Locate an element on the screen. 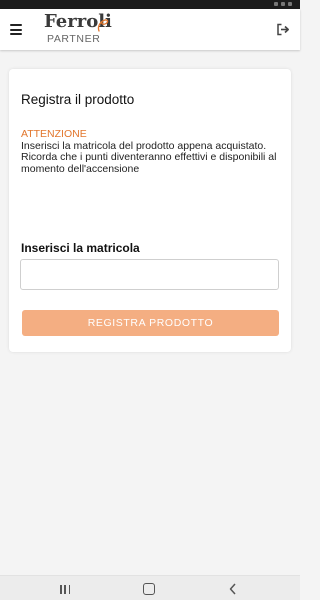 Image resolution: width=320 pixels, height=600 pixels. back-icon is located at coordinates (233, 589).